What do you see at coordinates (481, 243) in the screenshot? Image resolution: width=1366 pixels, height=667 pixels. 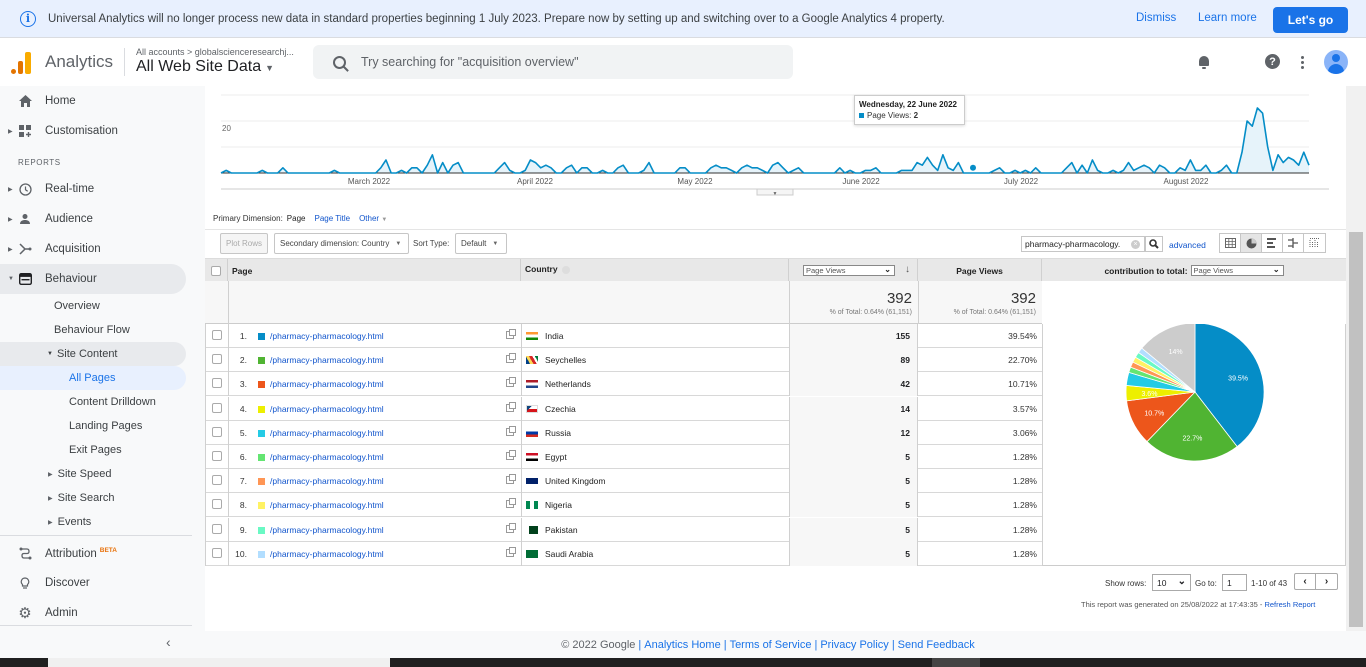 I see `sort-type-dropdown: Default ▼` at bounding box center [481, 243].